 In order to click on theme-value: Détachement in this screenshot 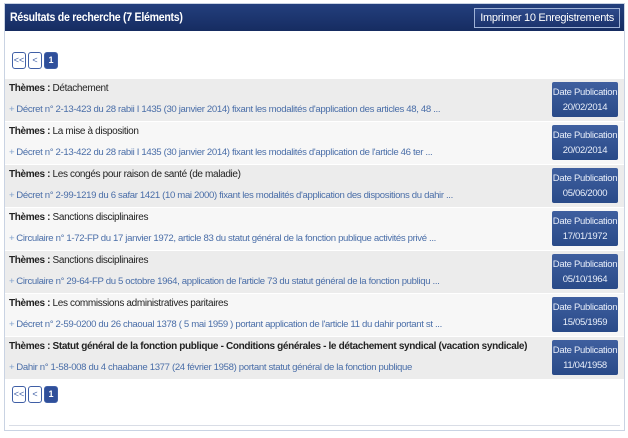, I will do `click(80, 88)`.